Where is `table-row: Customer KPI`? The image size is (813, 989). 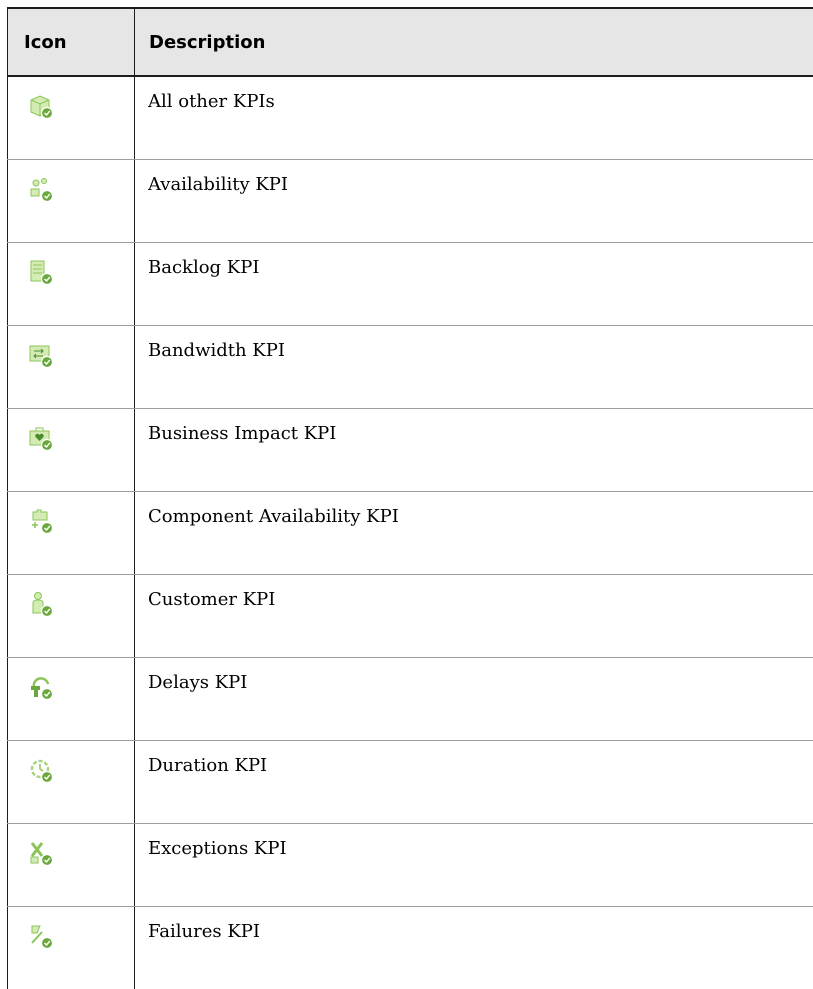 table-row: Customer KPI is located at coordinates (410, 616).